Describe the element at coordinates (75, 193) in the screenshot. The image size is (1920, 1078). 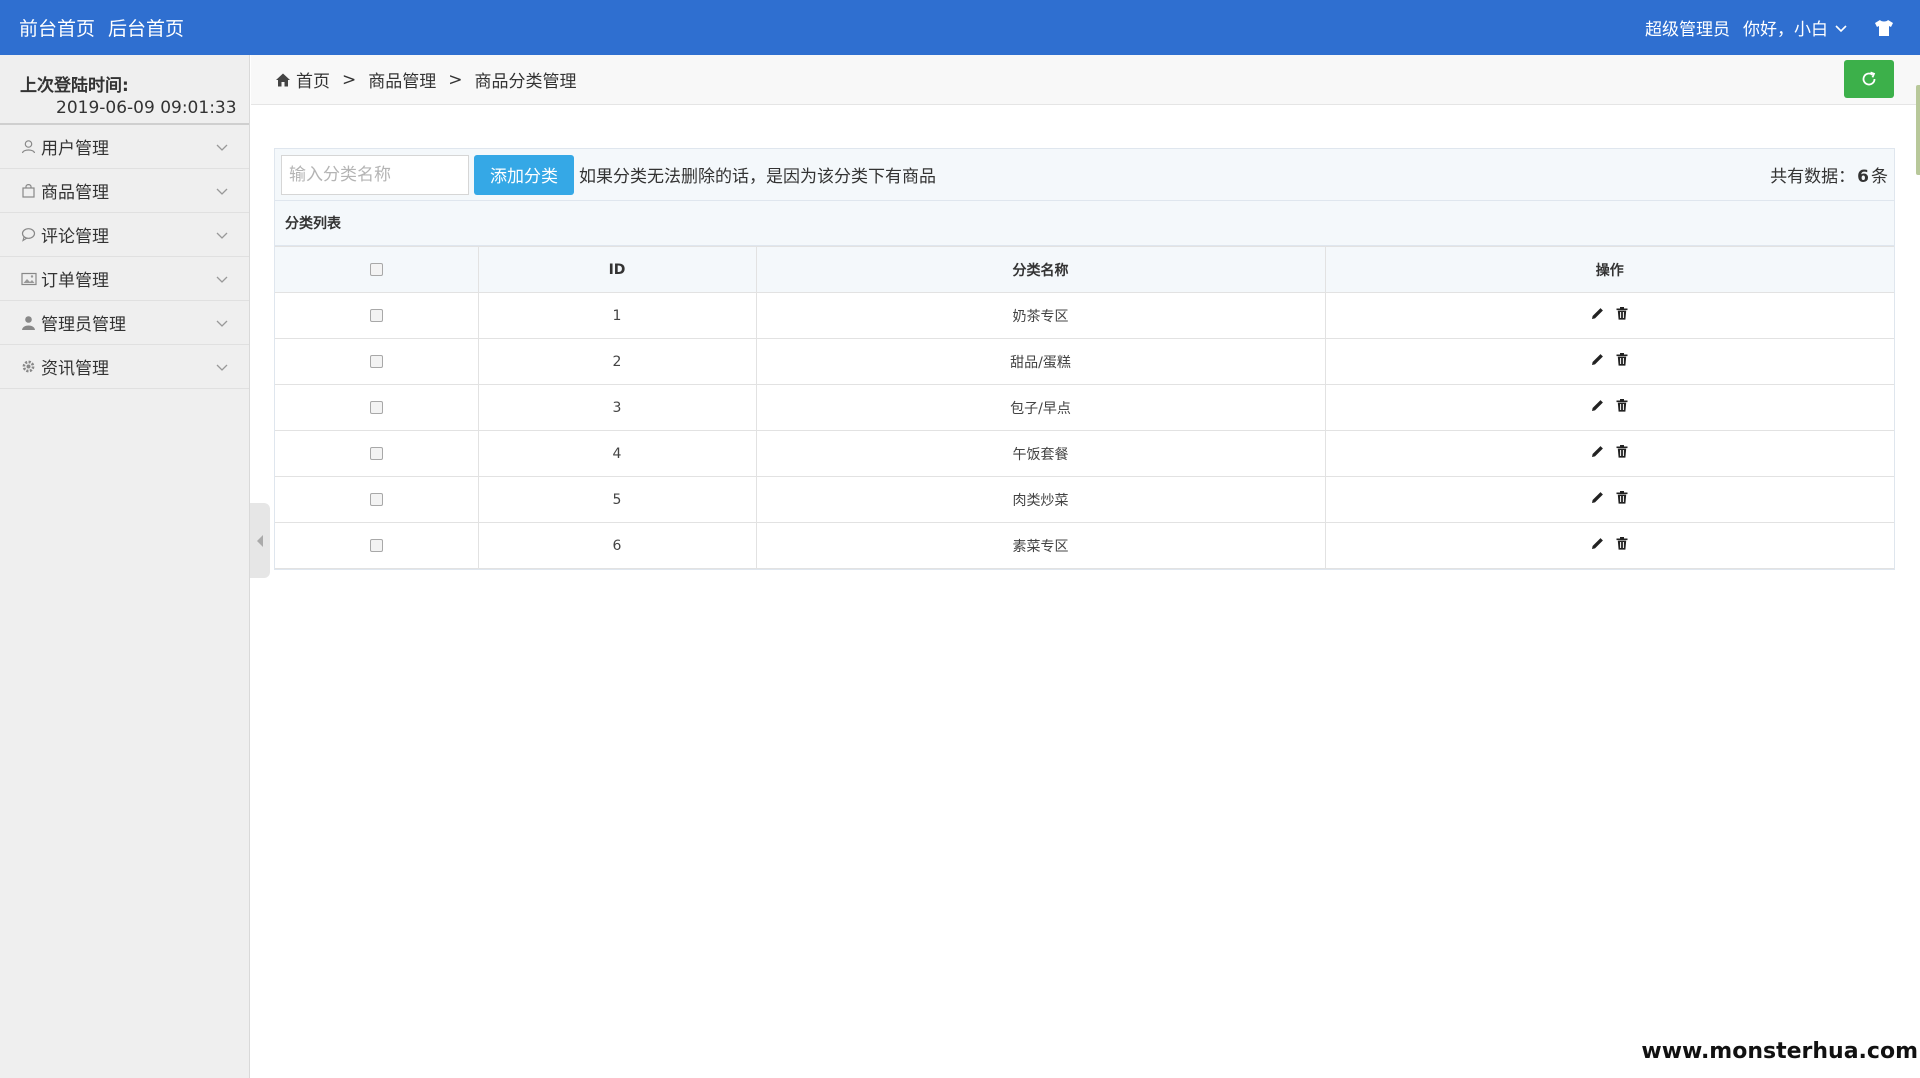
I see `sidebar-item-label: 商品管理` at that location.